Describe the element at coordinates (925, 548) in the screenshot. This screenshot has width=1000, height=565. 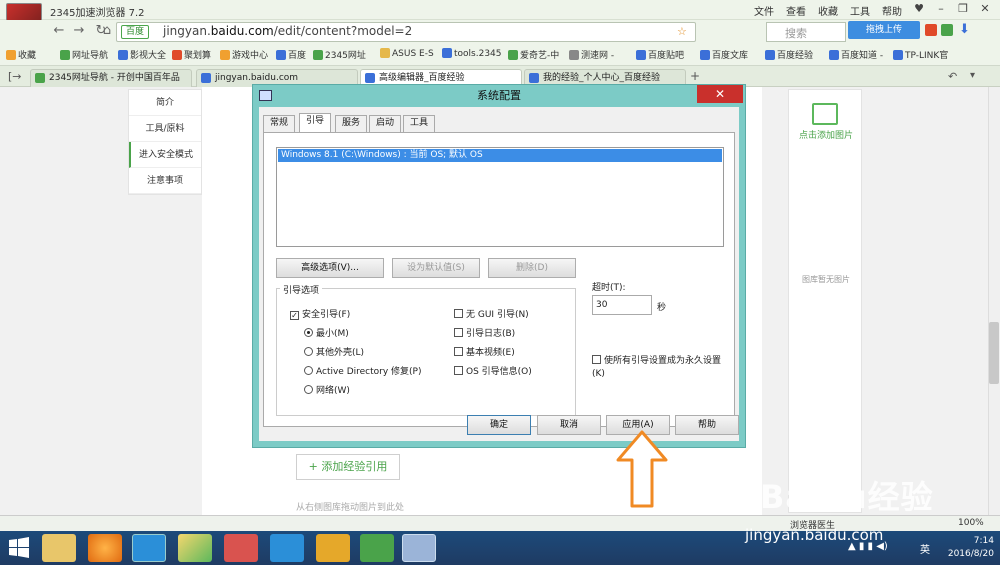
I see `ime-indicator: 英` at that location.